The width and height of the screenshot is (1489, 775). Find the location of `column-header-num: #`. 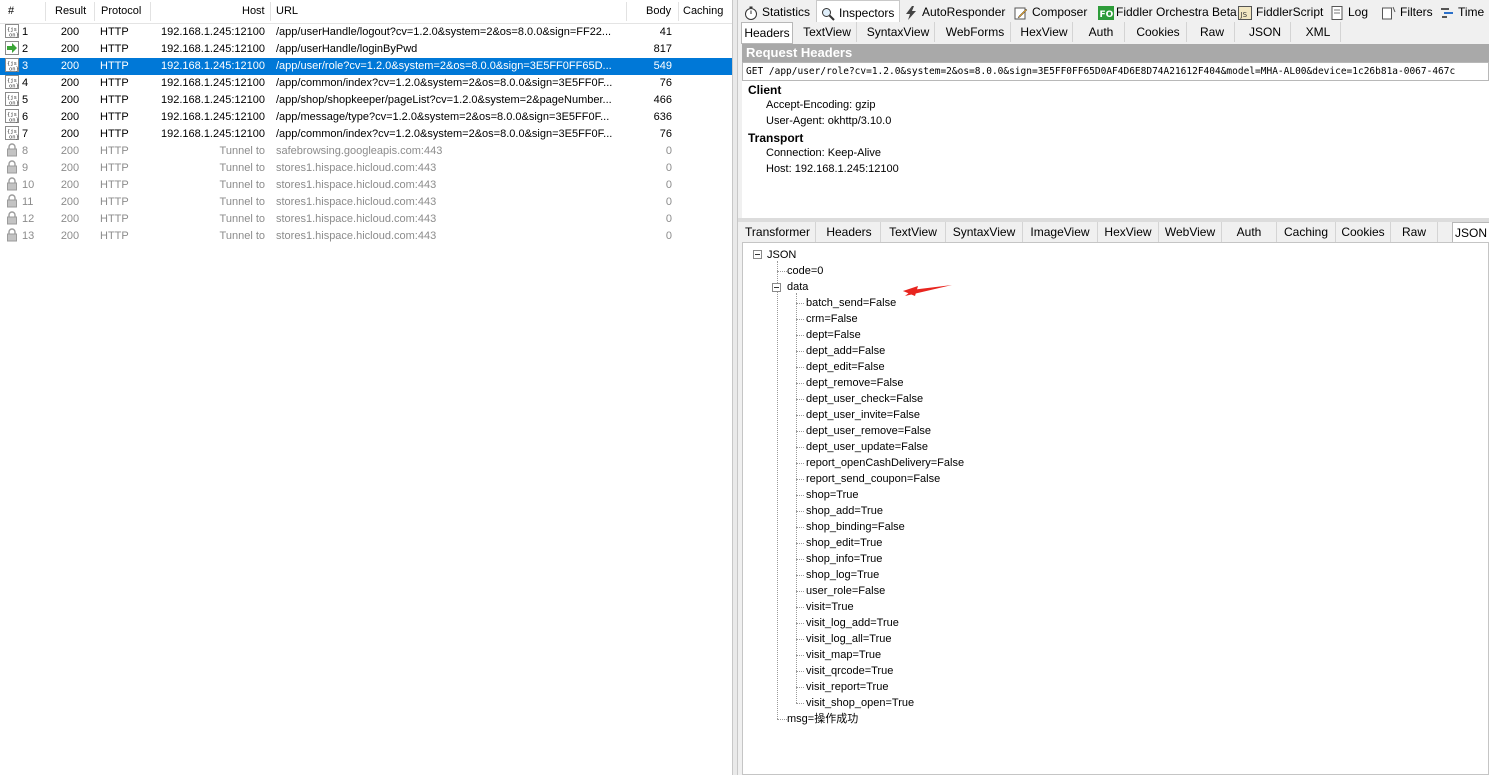

column-header-num: # is located at coordinates (11, 11).